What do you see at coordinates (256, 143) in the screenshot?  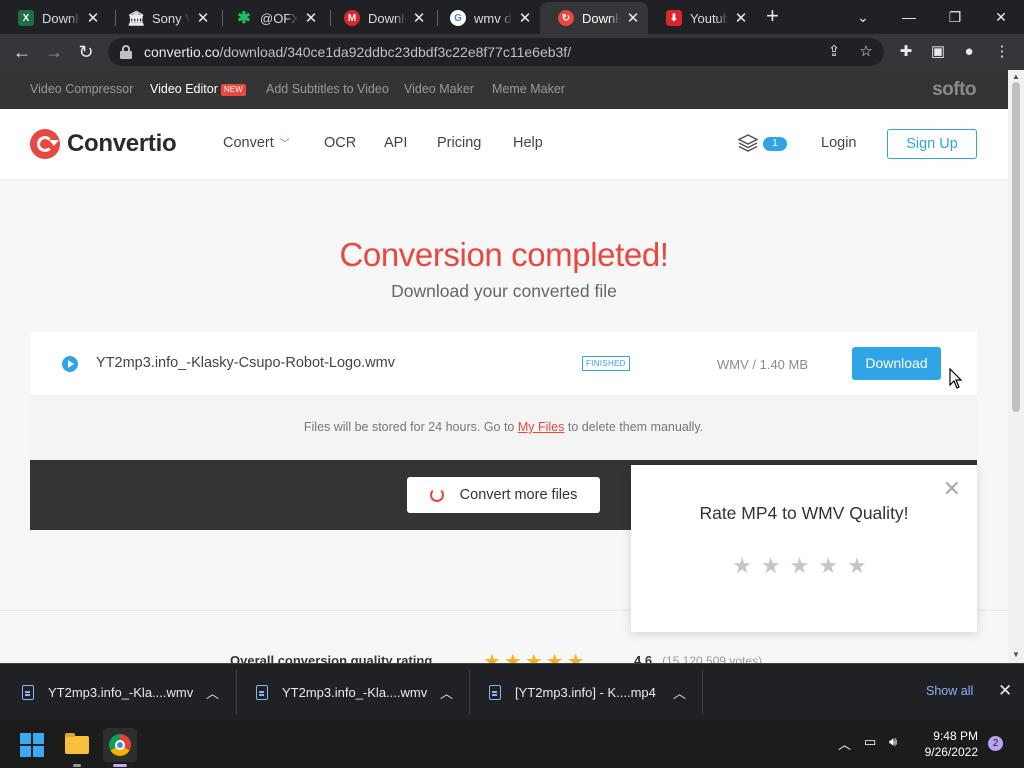 I see `nav-convert: Convert ﹀` at bounding box center [256, 143].